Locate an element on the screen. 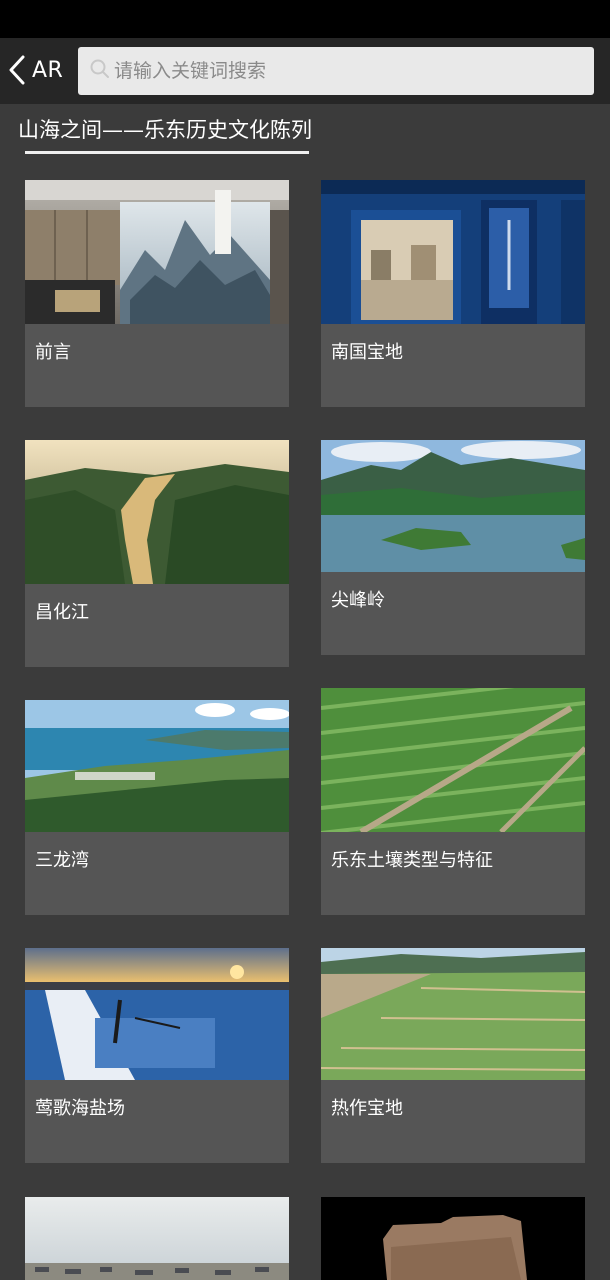 Image resolution: width=610 pixels, height=1280 pixels. search-icon is located at coordinates (100, 71).